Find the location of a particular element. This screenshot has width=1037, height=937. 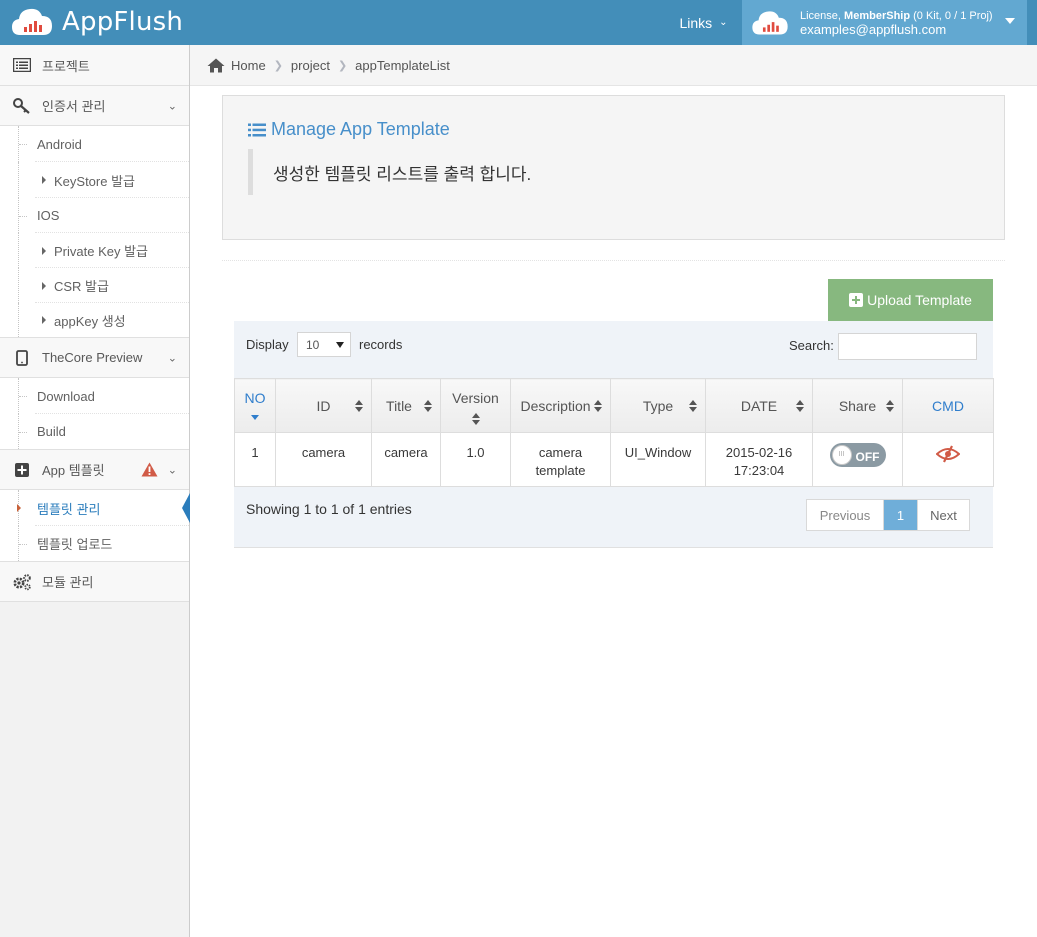

pagination-page-1: 1 is located at coordinates (900, 515).